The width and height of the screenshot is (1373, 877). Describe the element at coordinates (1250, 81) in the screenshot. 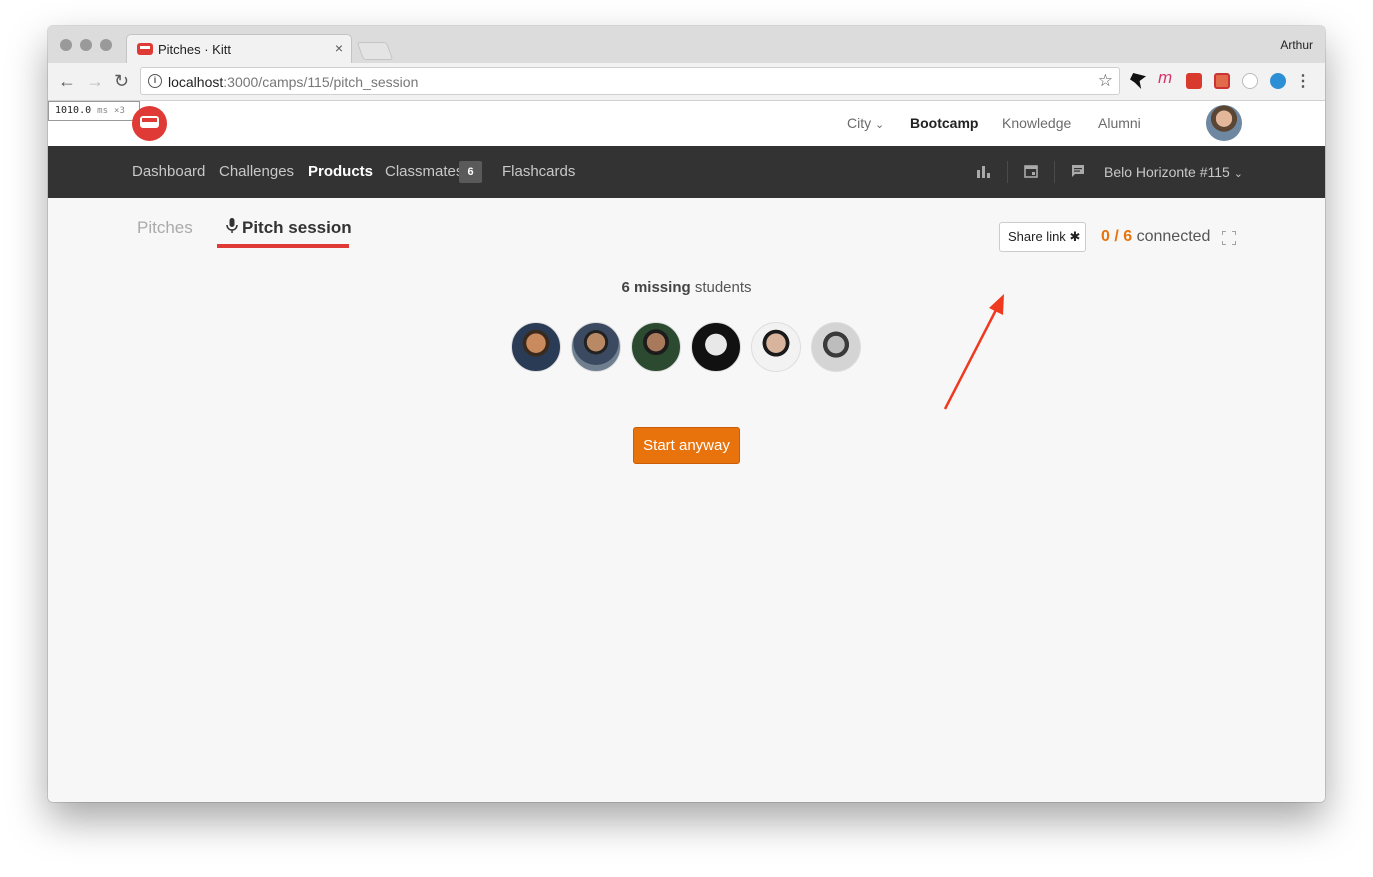

I see `extension-circle-icon` at that location.